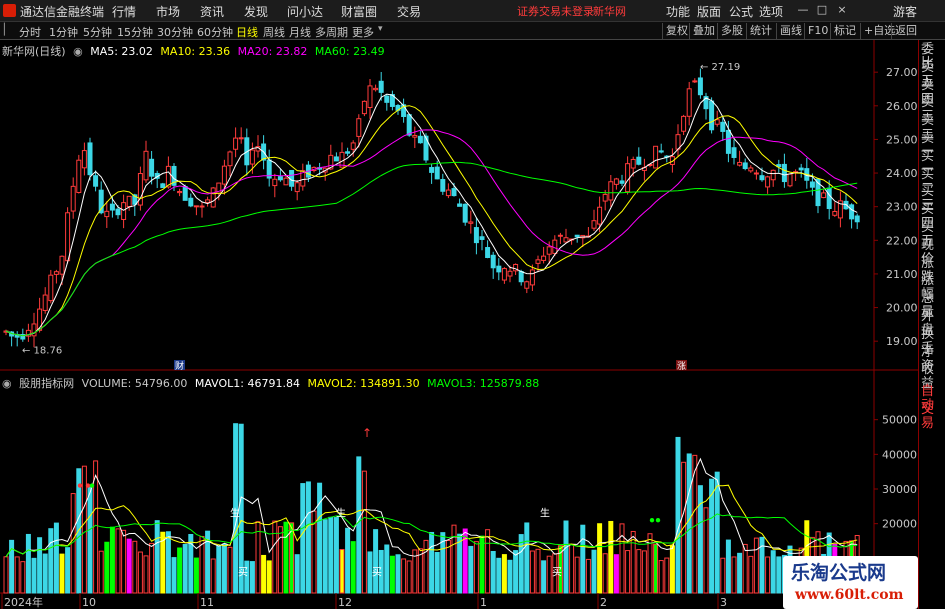 This screenshot has height=609, width=945. Describe the element at coordinates (256, 11) in the screenshot. I see `menu-discover: 发现` at that location.